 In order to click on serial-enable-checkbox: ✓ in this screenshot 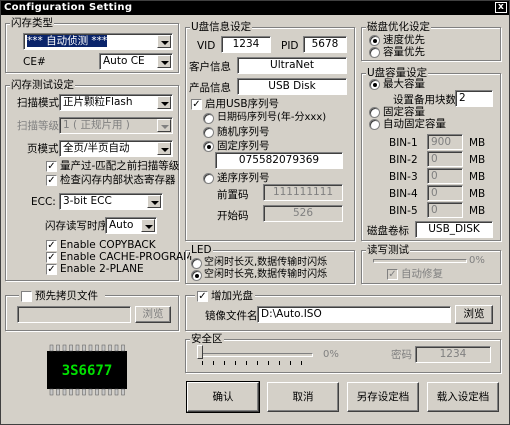, I will do `click(196, 104)`.